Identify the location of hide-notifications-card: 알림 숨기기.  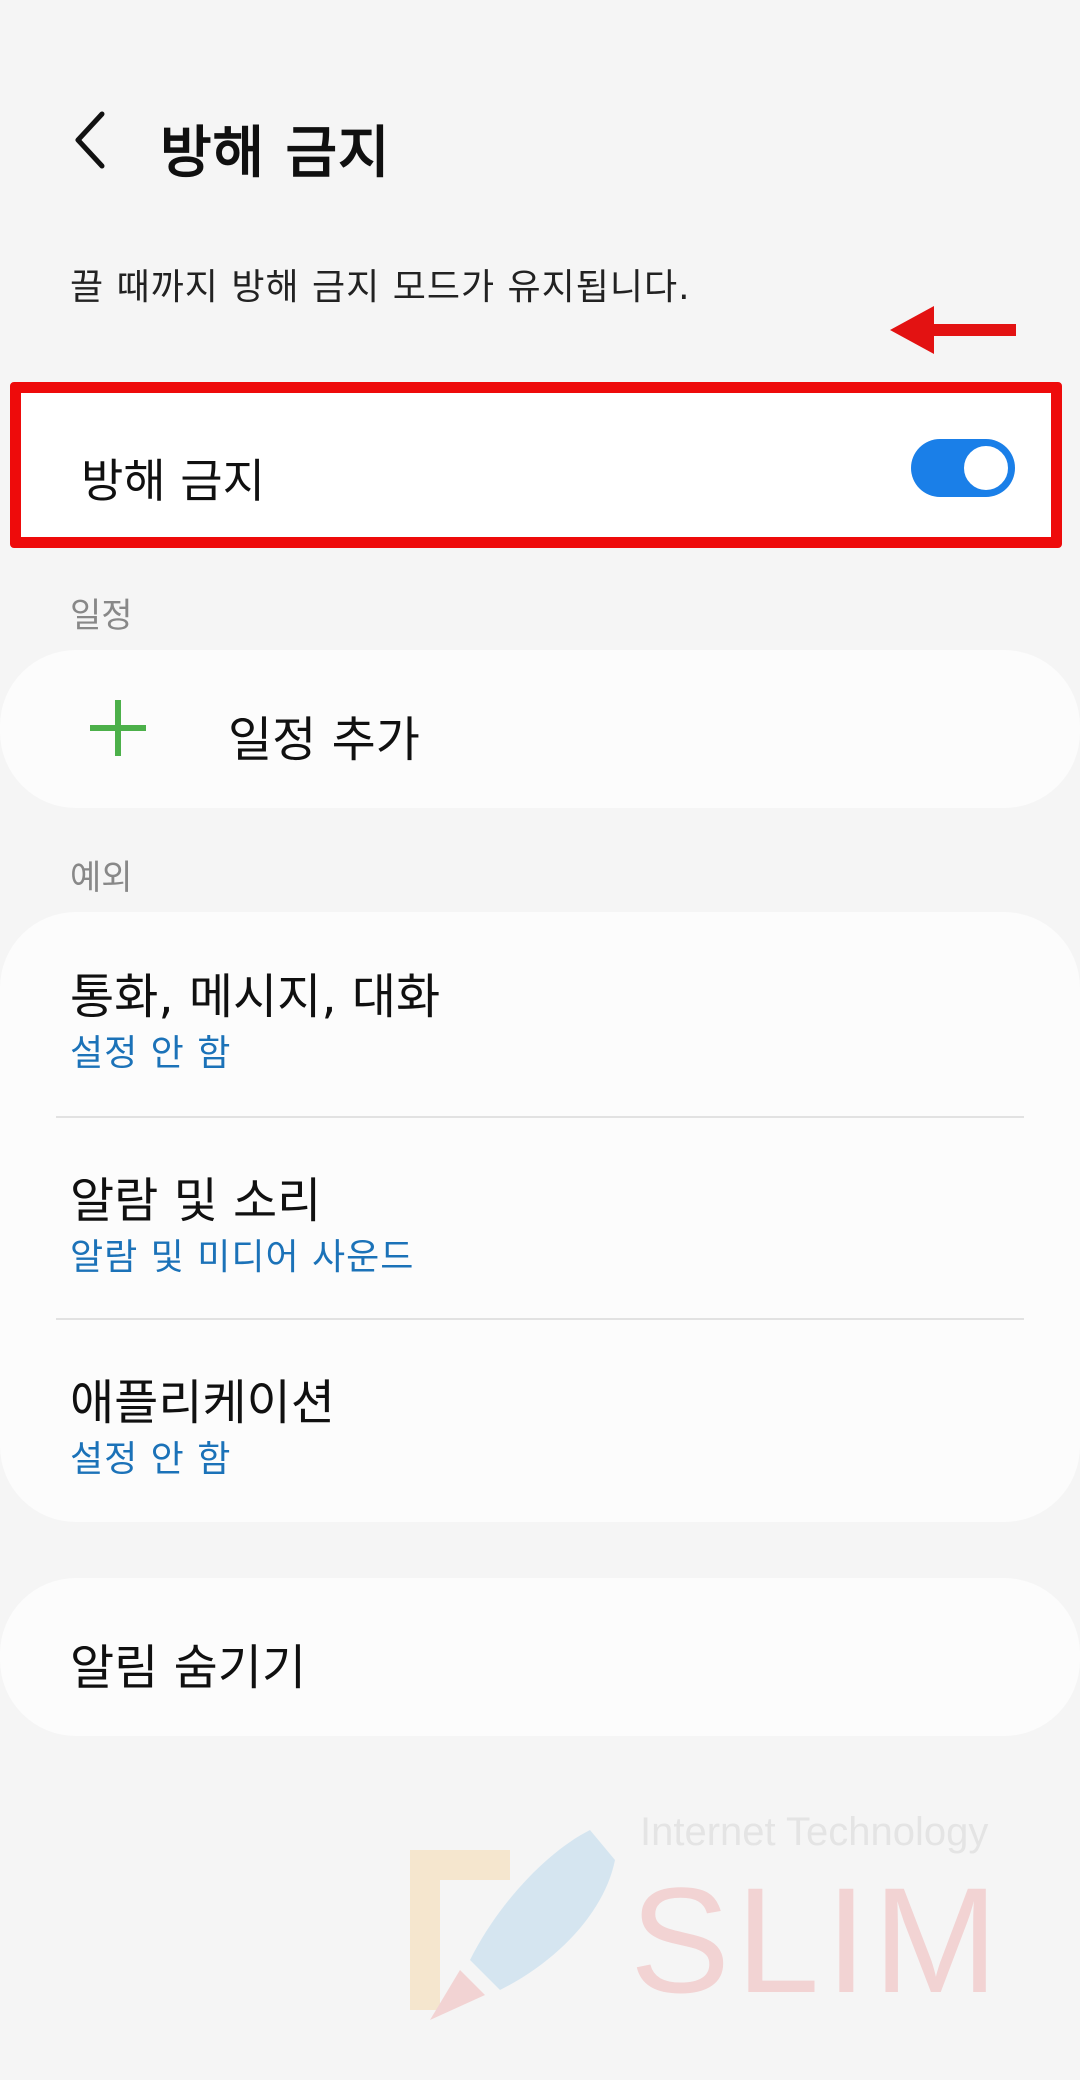
(540, 1657).